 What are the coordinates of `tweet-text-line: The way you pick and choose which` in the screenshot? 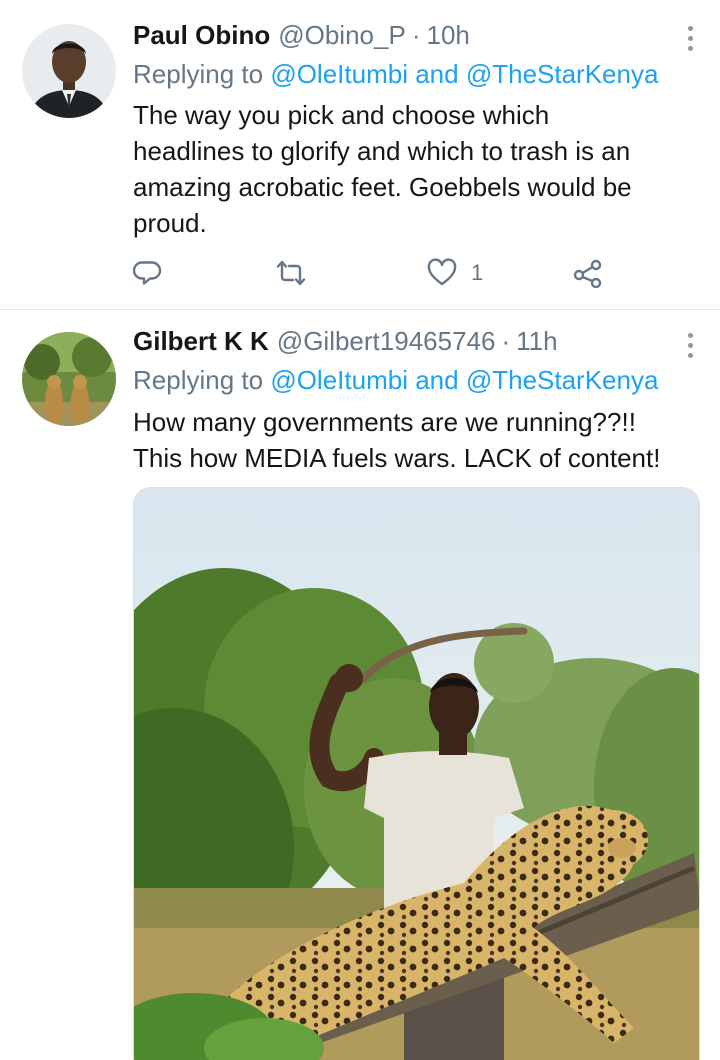 It's located at (341, 115).